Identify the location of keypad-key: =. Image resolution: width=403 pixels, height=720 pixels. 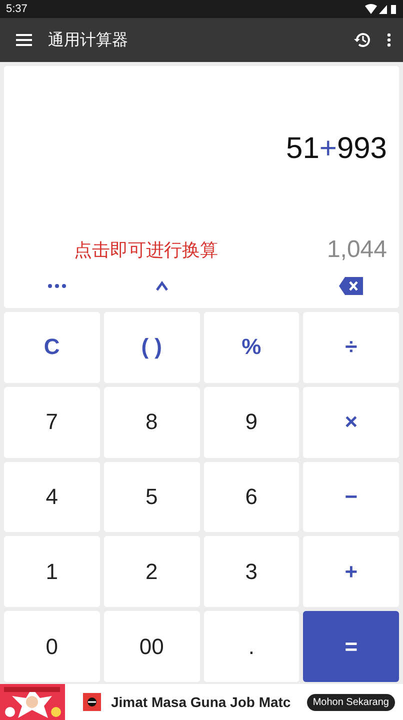
(351, 646).